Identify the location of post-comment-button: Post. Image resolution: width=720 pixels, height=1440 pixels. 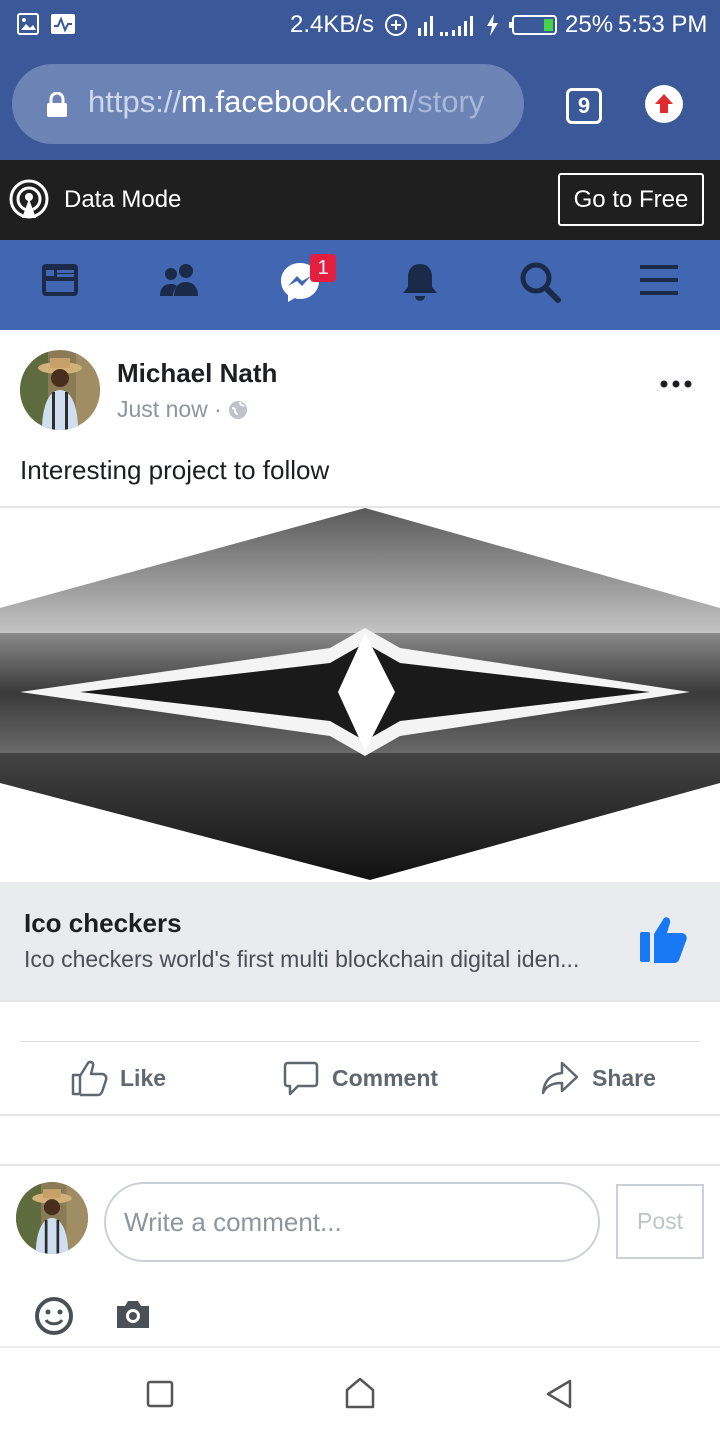
(660, 1221).